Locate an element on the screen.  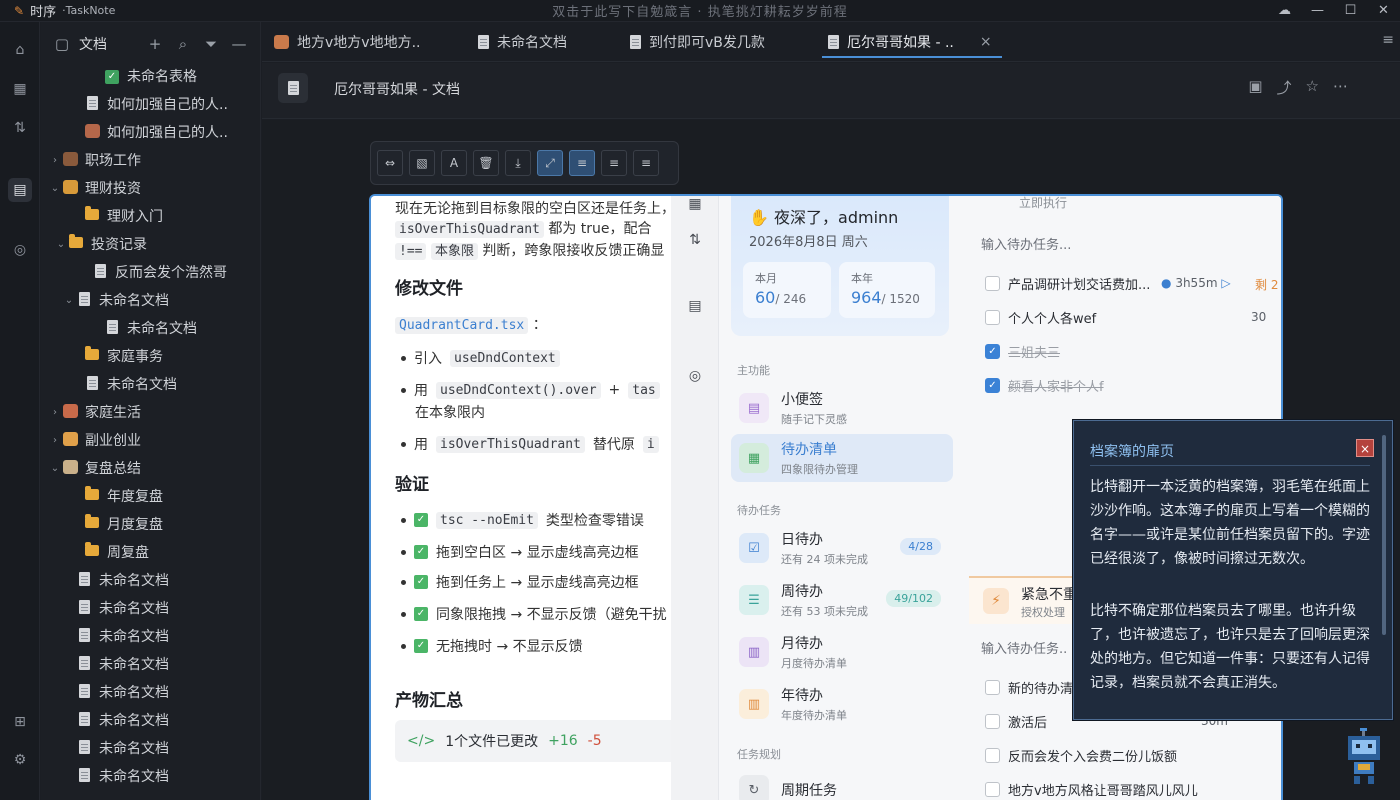
todo-item: 反而会发个入会费二份儿饭额 is located at coordinates (1081, 755).